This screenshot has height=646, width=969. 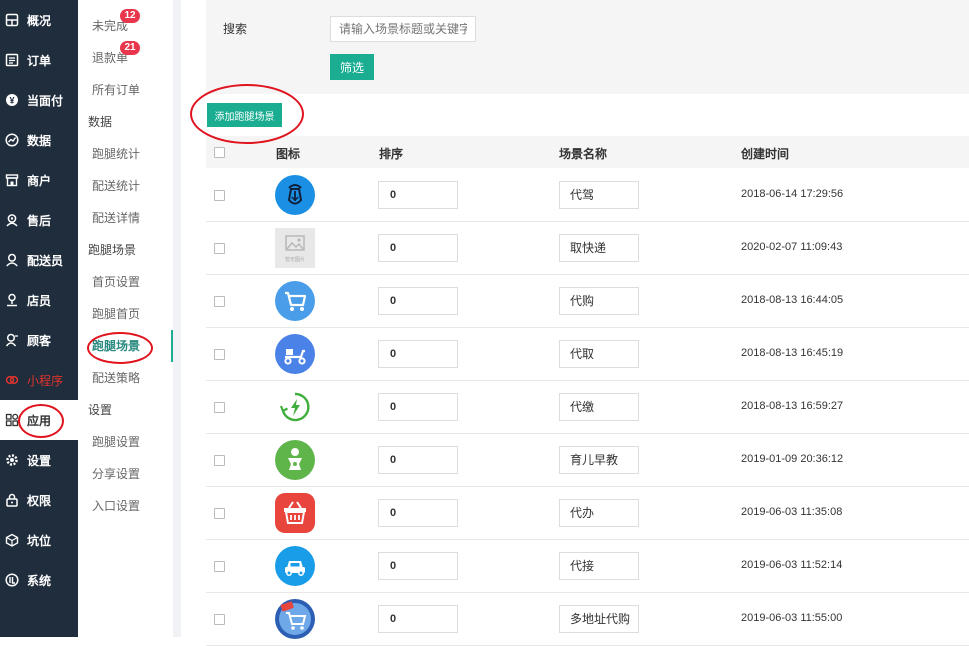 What do you see at coordinates (39, 20) in the screenshot?
I see `sidebar-item-overview: 概况` at bounding box center [39, 20].